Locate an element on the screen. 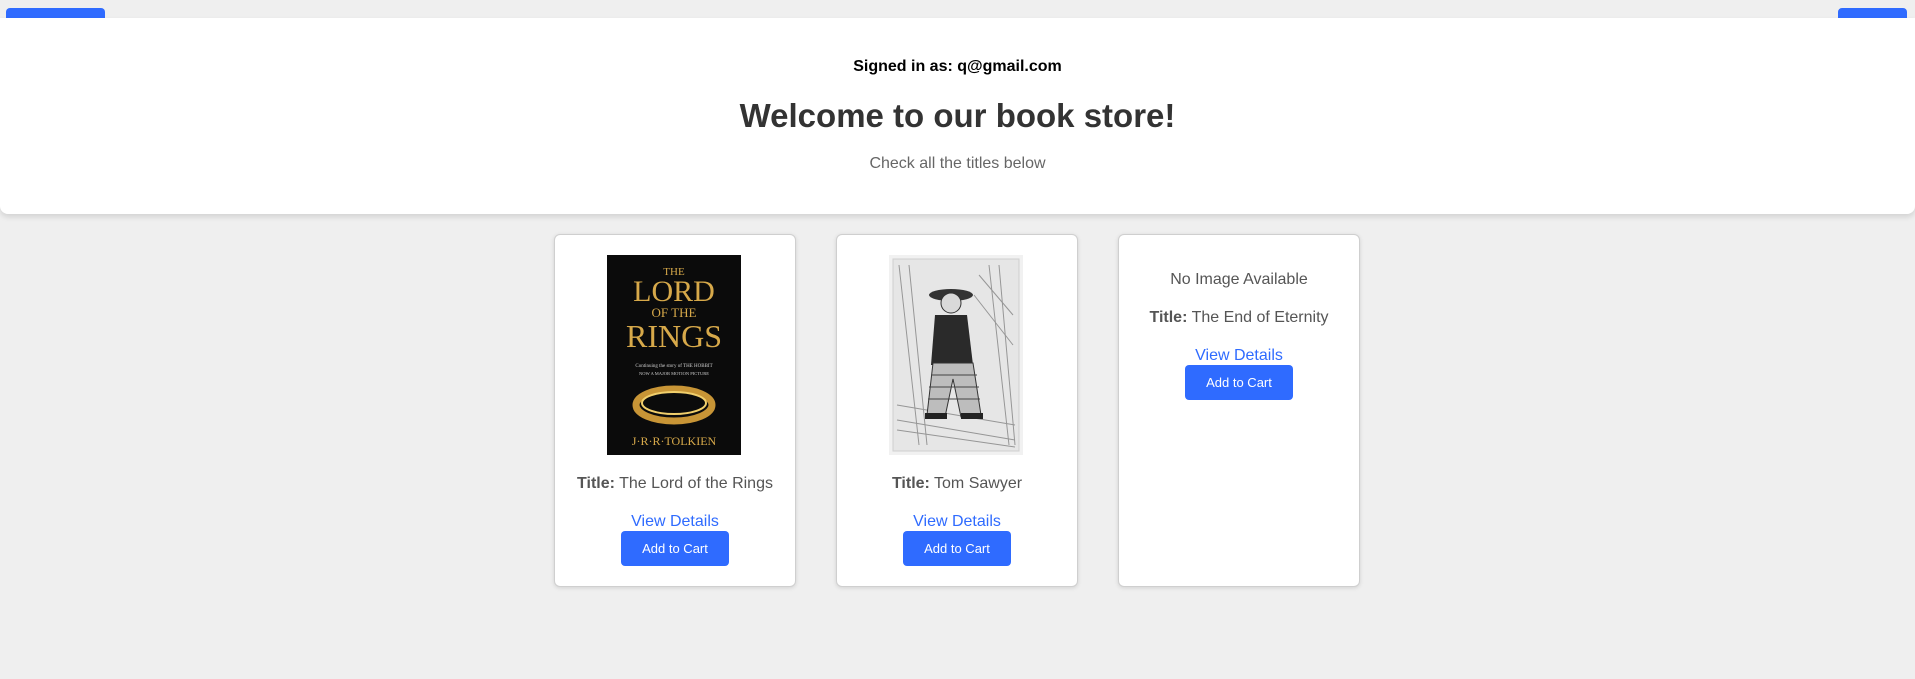  book-title: Title: Tom Sawyer is located at coordinates (957, 484).